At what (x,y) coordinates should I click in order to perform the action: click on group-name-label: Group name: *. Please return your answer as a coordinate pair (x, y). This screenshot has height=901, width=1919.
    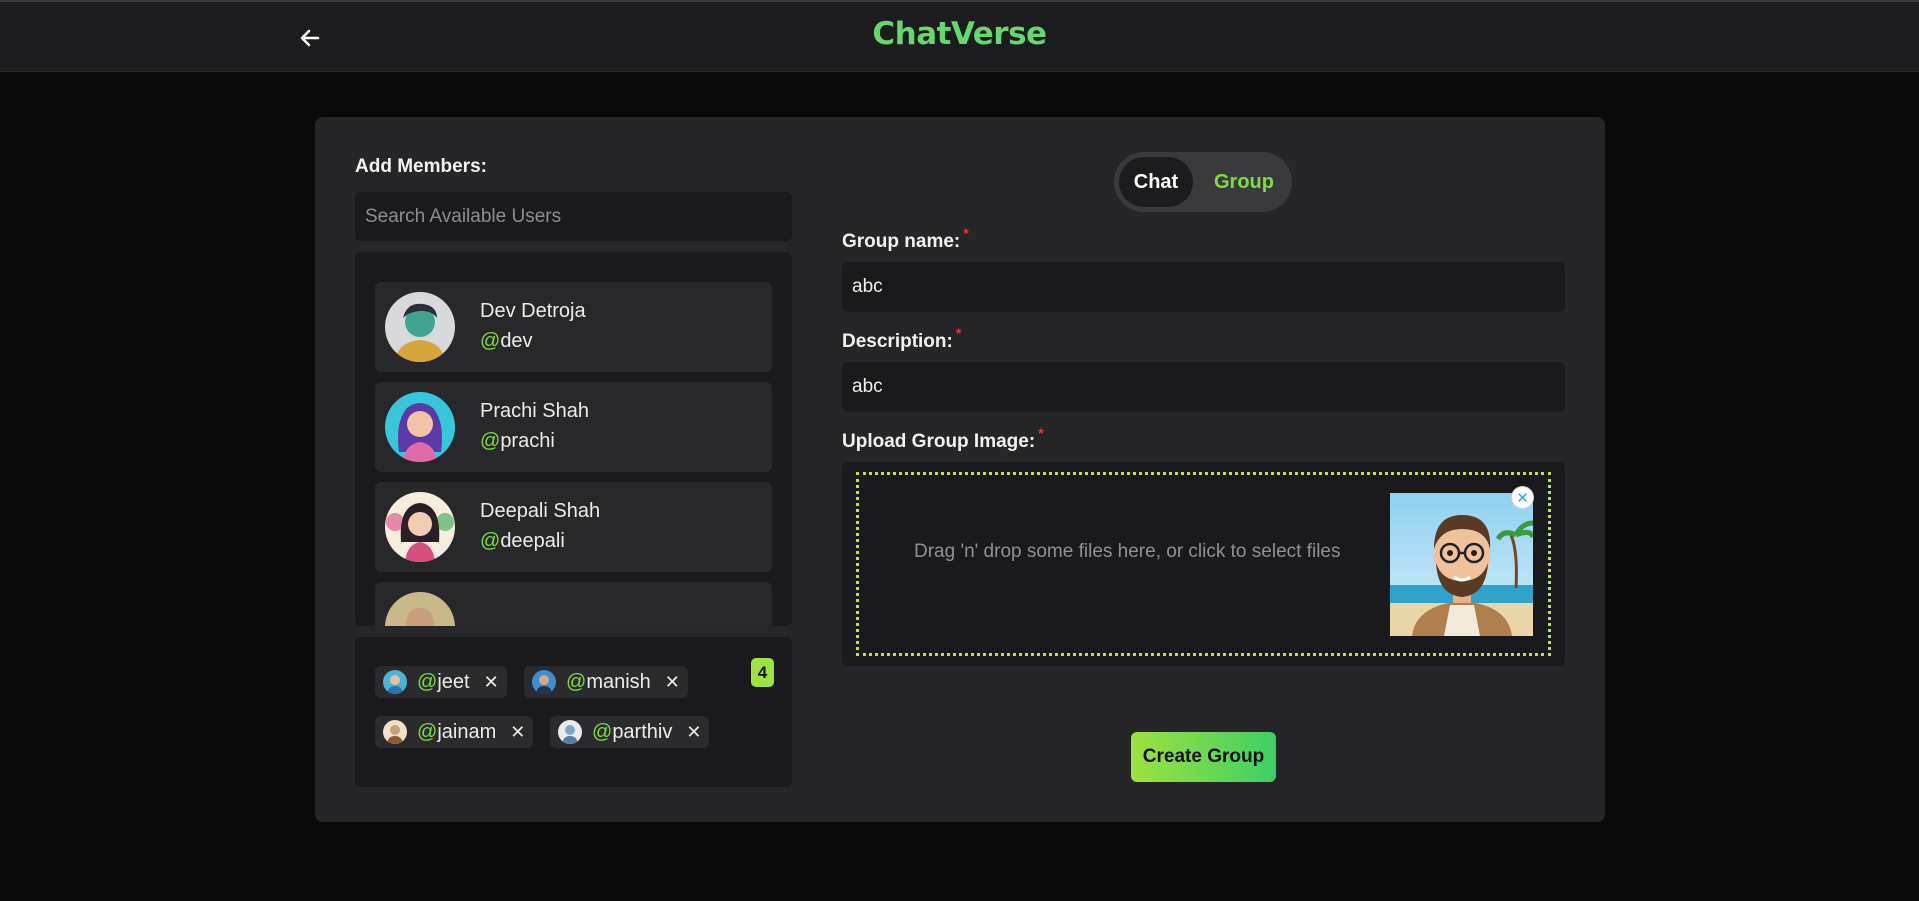
    Looking at the image, I should click on (905, 239).